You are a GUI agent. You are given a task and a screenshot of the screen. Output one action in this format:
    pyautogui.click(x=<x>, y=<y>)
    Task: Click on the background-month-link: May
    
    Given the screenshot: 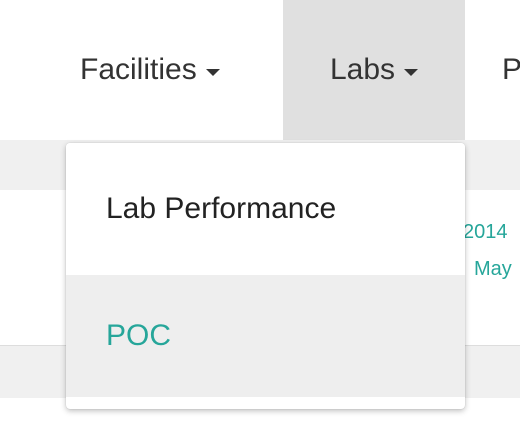 What is the action you would take?
    pyautogui.click(x=493, y=269)
    